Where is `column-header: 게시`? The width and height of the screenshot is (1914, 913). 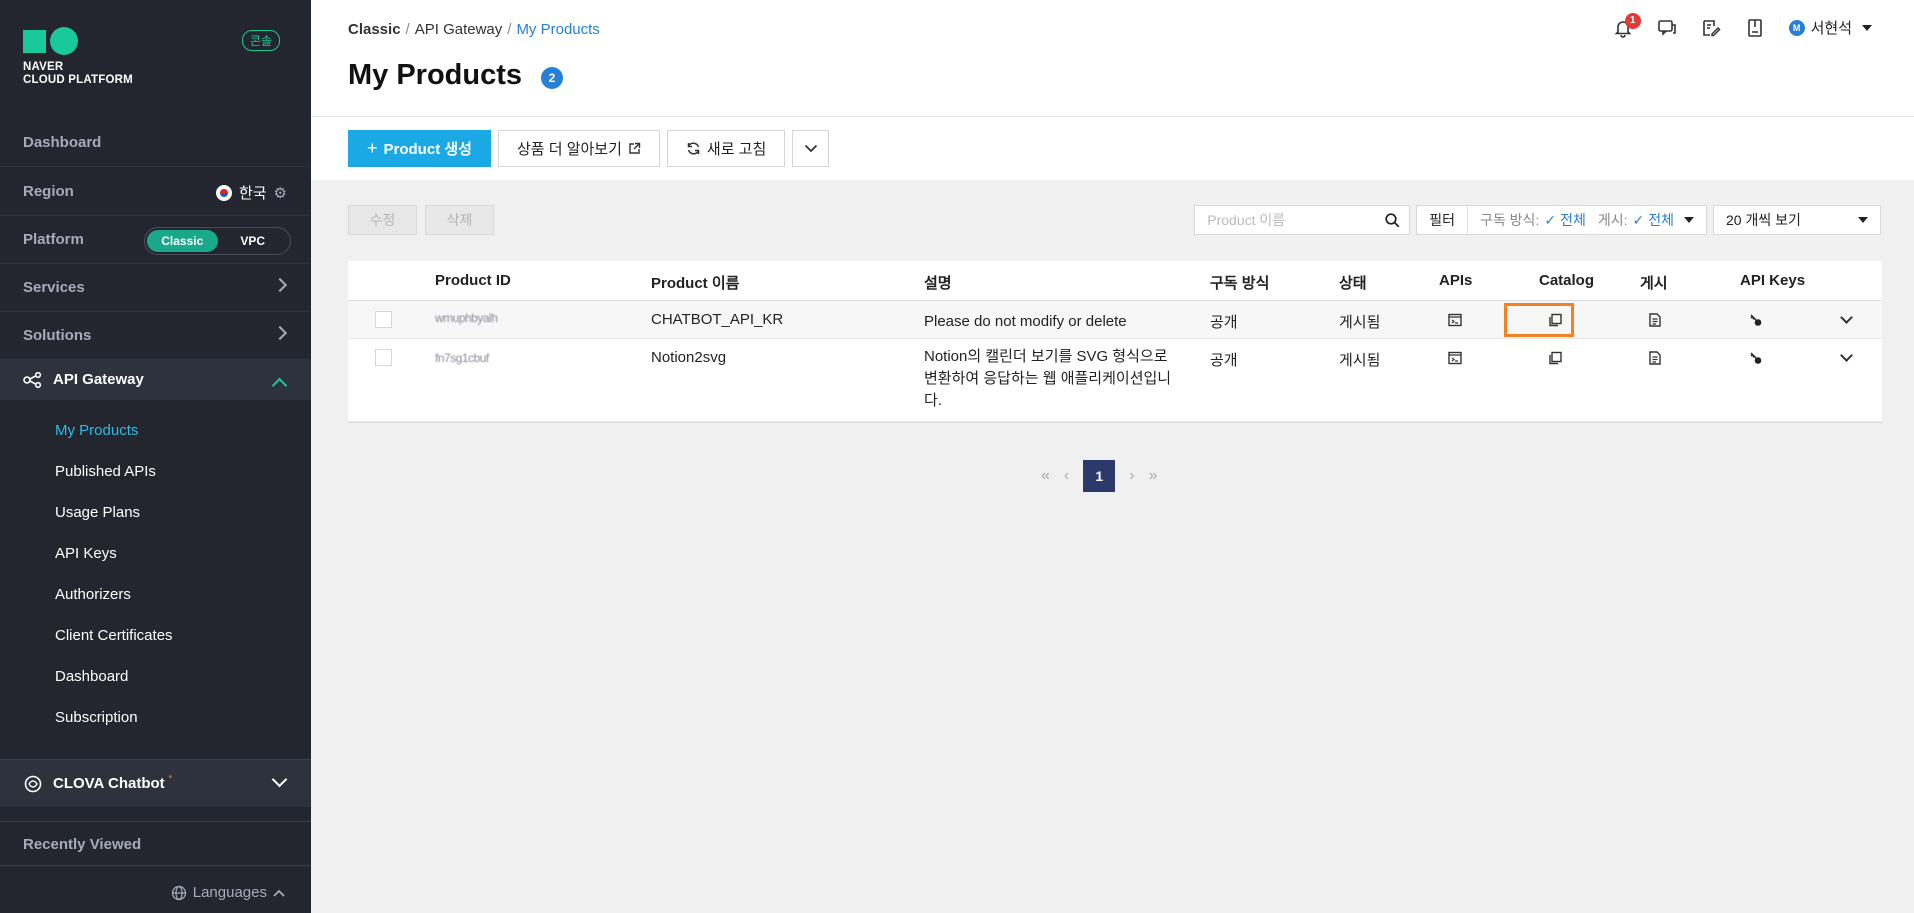 column-header: 게시 is located at coordinates (1654, 283).